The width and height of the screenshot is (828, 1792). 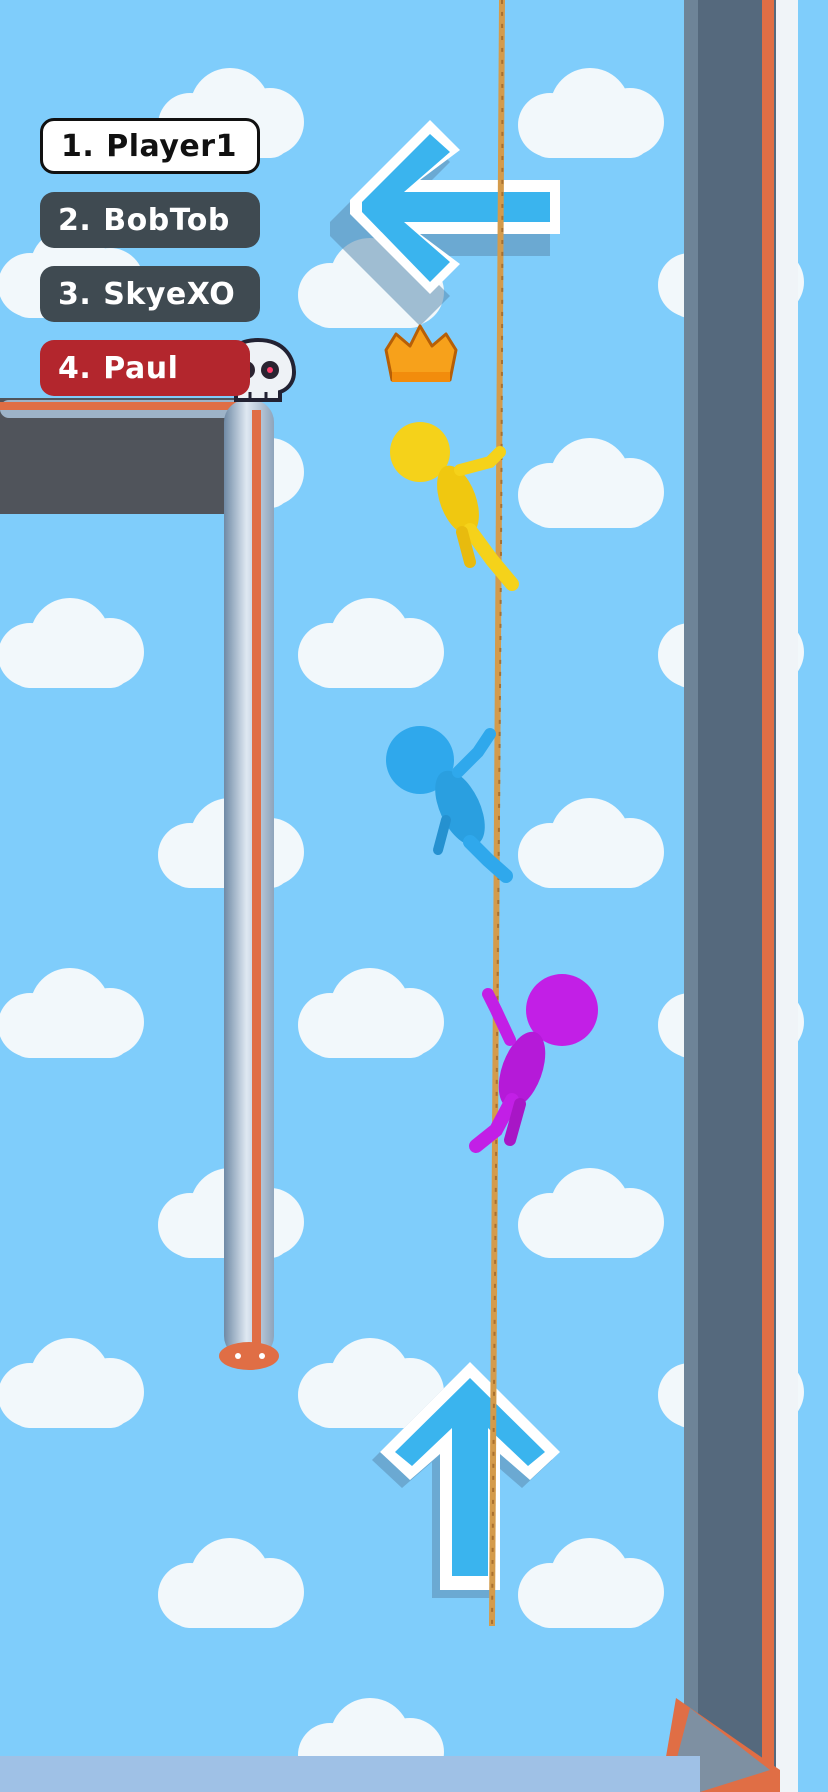 What do you see at coordinates (166, 220) in the screenshot?
I see `player-name: BobTob` at bounding box center [166, 220].